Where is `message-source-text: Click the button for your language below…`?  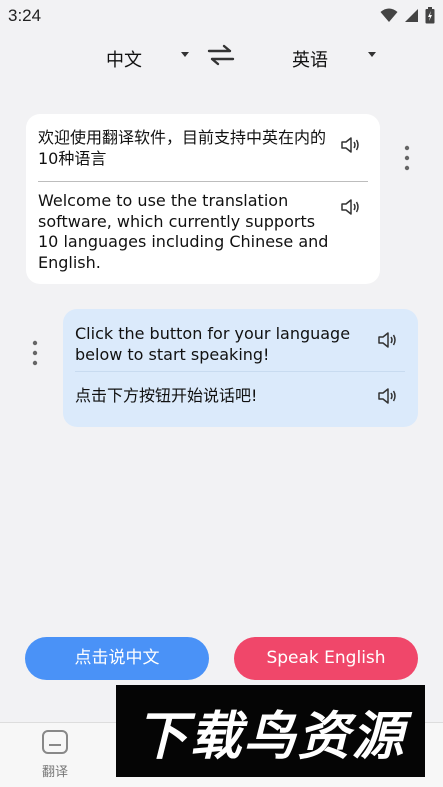 message-source-text: Click the button for your language below… is located at coordinates (213, 344).